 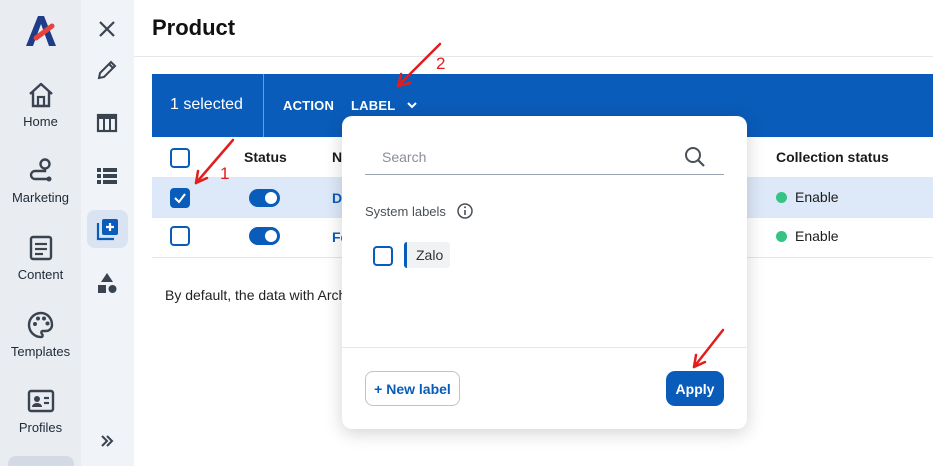 What do you see at coordinates (465, 211) in the screenshot?
I see `info-icon` at bounding box center [465, 211].